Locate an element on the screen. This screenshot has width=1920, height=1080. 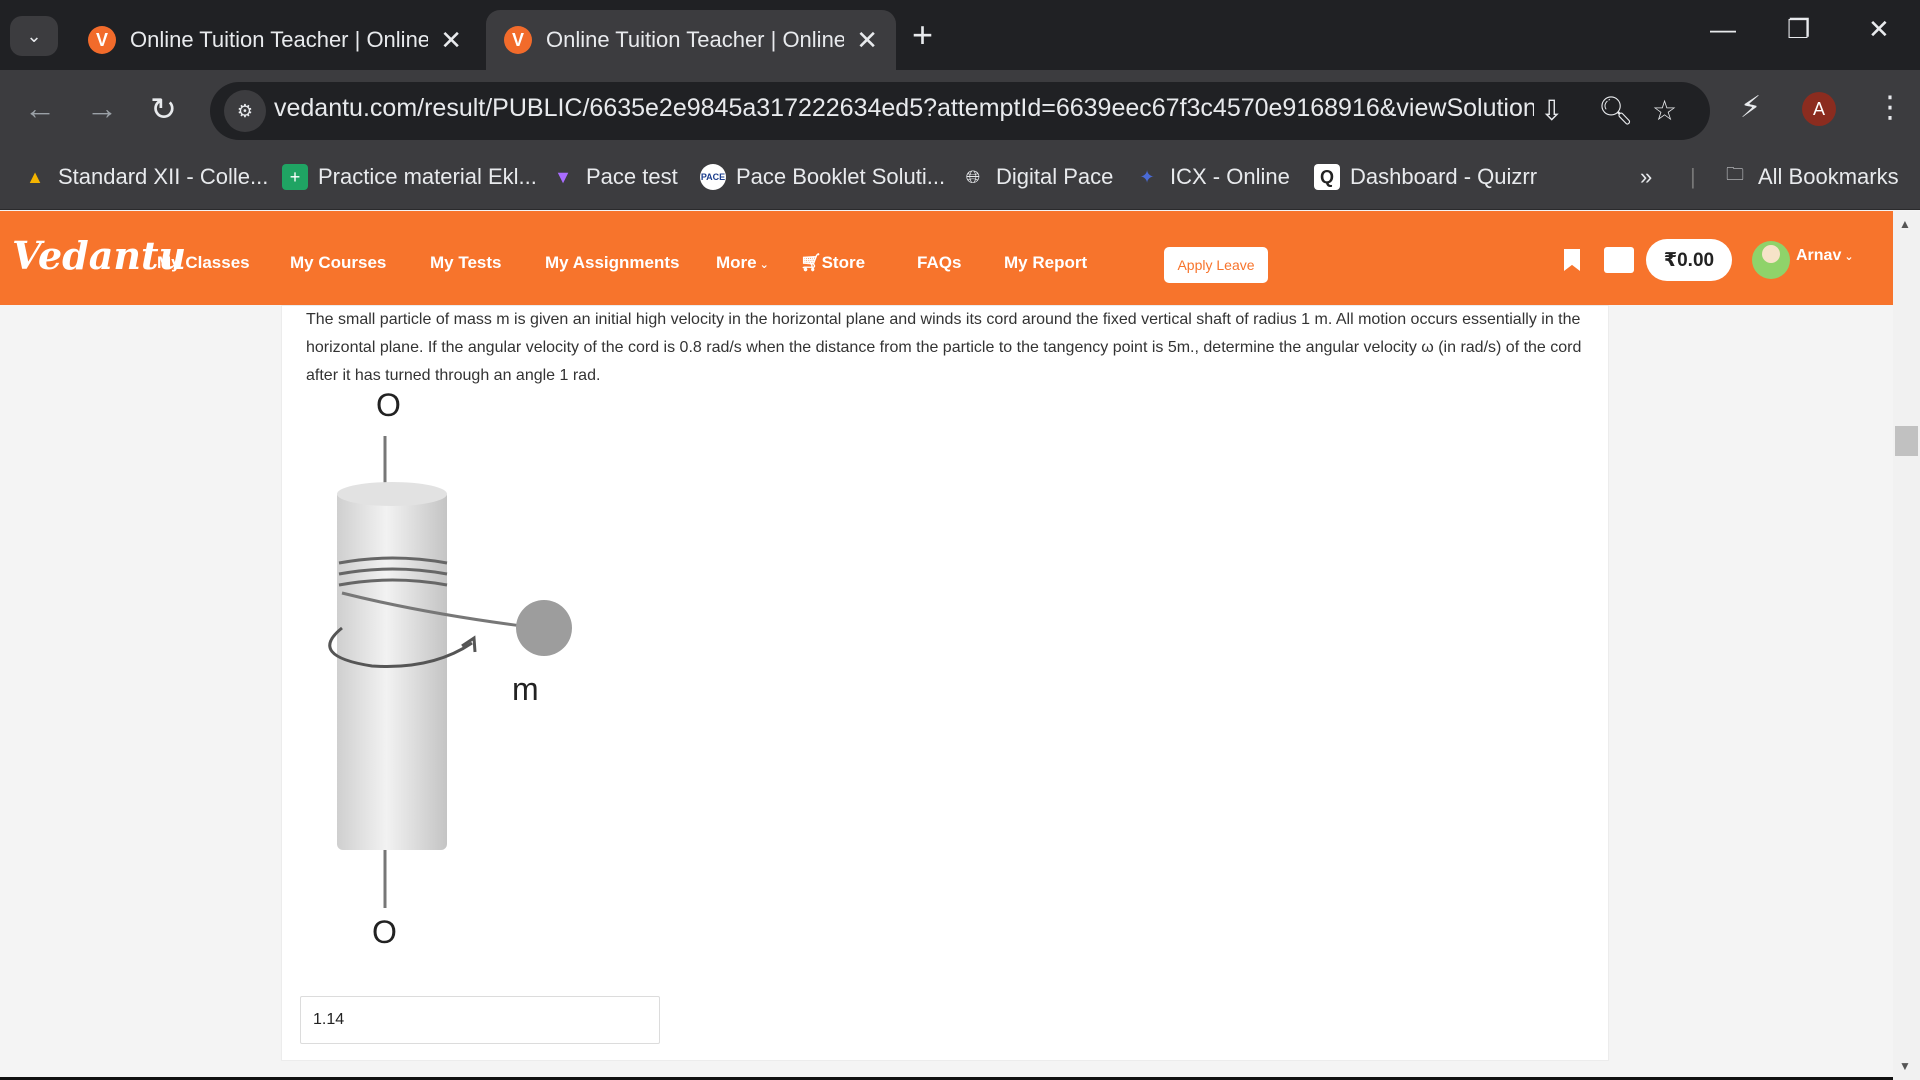
drive-icon: ▲ is located at coordinates (35, 176).